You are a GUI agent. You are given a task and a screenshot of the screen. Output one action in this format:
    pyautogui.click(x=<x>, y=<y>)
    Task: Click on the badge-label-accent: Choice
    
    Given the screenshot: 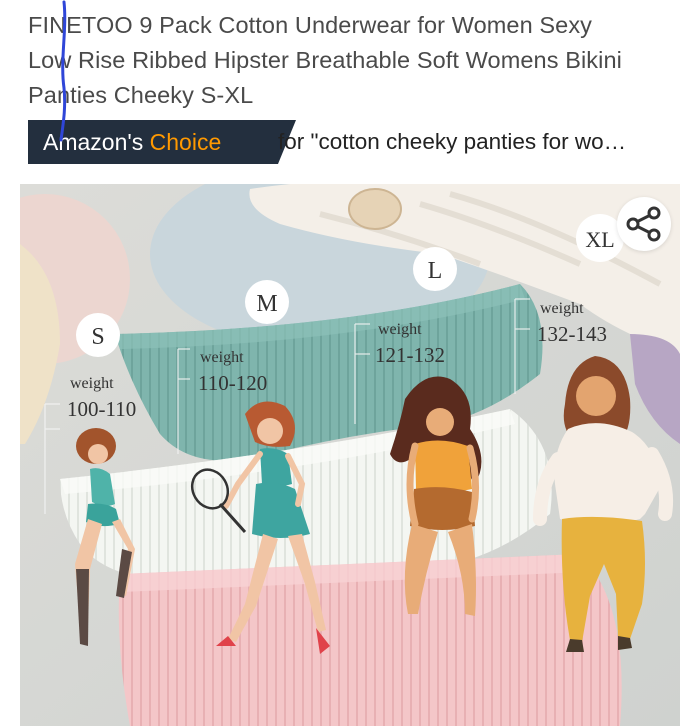 What is the action you would take?
    pyautogui.click(x=185, y=142)
    